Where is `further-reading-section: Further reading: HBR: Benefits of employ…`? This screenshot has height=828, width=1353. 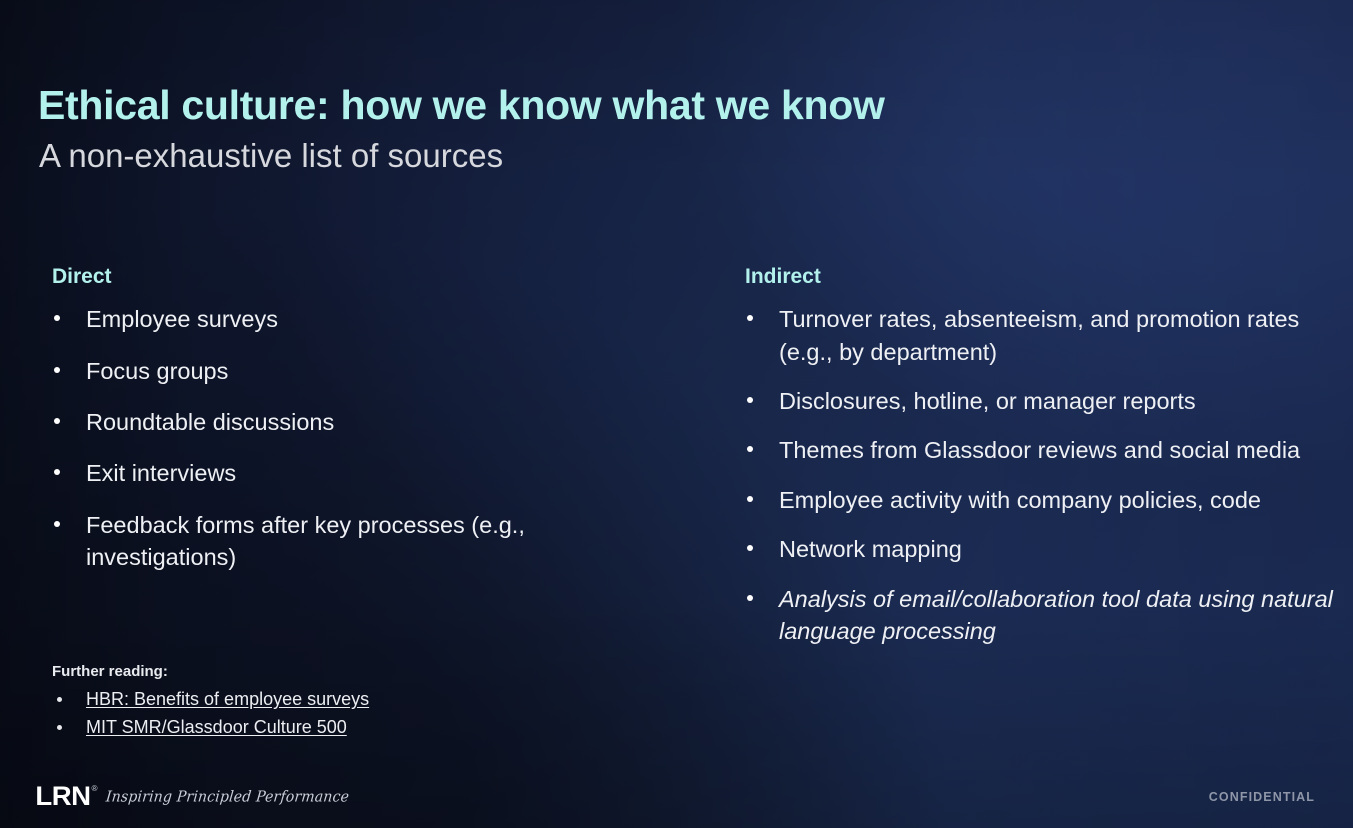 further-reading-section: Further reading: HBR: Benefits of employ… is located at coordinates (312, 702).